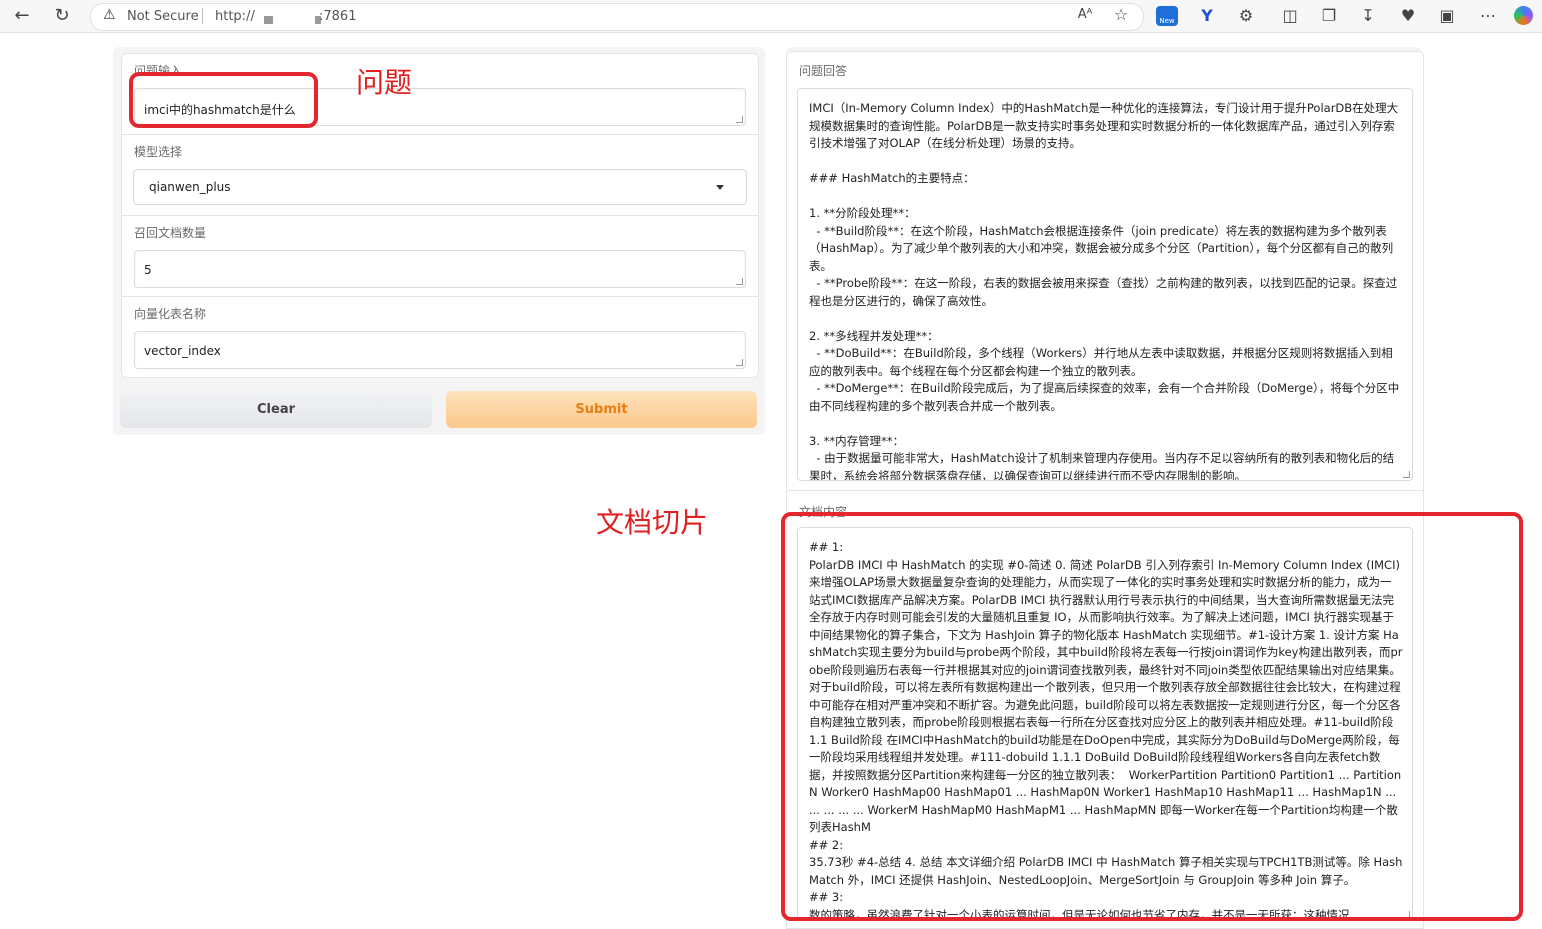 The image size is (1542, 929). What do you see at coordinates (440, 350) in the screenshot?
I see `vector-table-input: vector_index` at bounding box center [440, 350].